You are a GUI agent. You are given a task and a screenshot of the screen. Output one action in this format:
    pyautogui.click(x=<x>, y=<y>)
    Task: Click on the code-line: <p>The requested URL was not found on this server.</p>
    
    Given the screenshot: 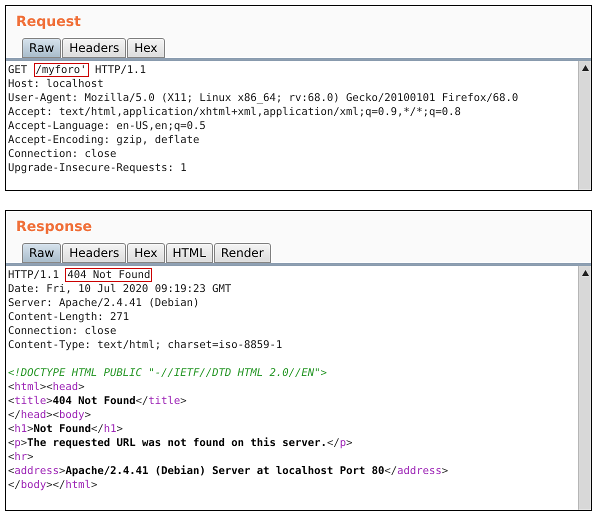 What is the action you would take?
    pyautogui.click(x=180, y=443)
    